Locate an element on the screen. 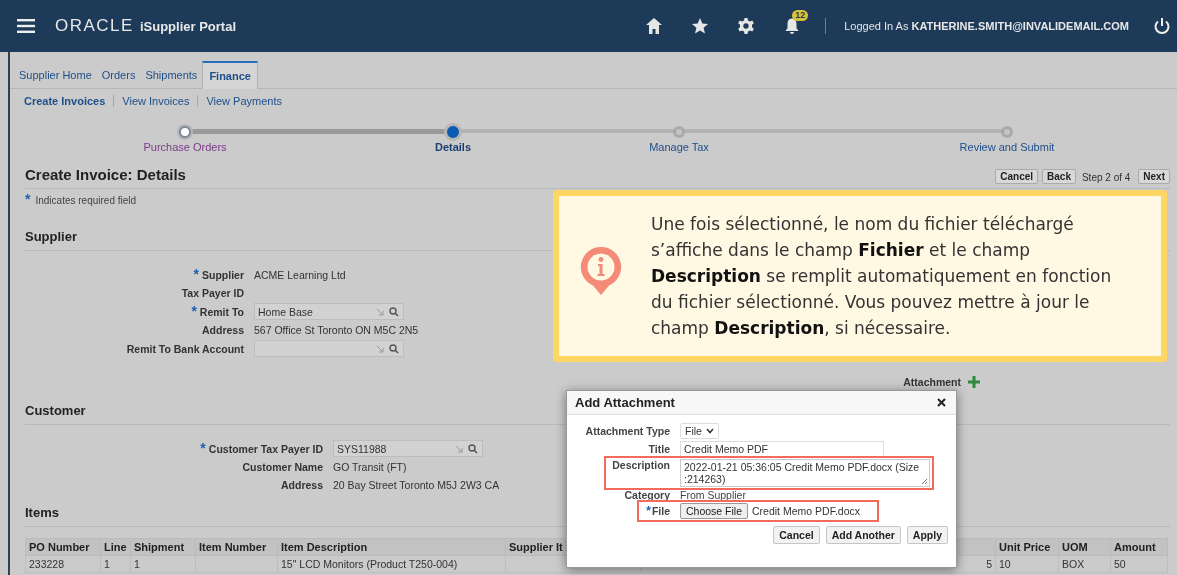 The width and height of the screenshot is (1177, 575). table-cell: 233228 is located at coordinates (63, 564).